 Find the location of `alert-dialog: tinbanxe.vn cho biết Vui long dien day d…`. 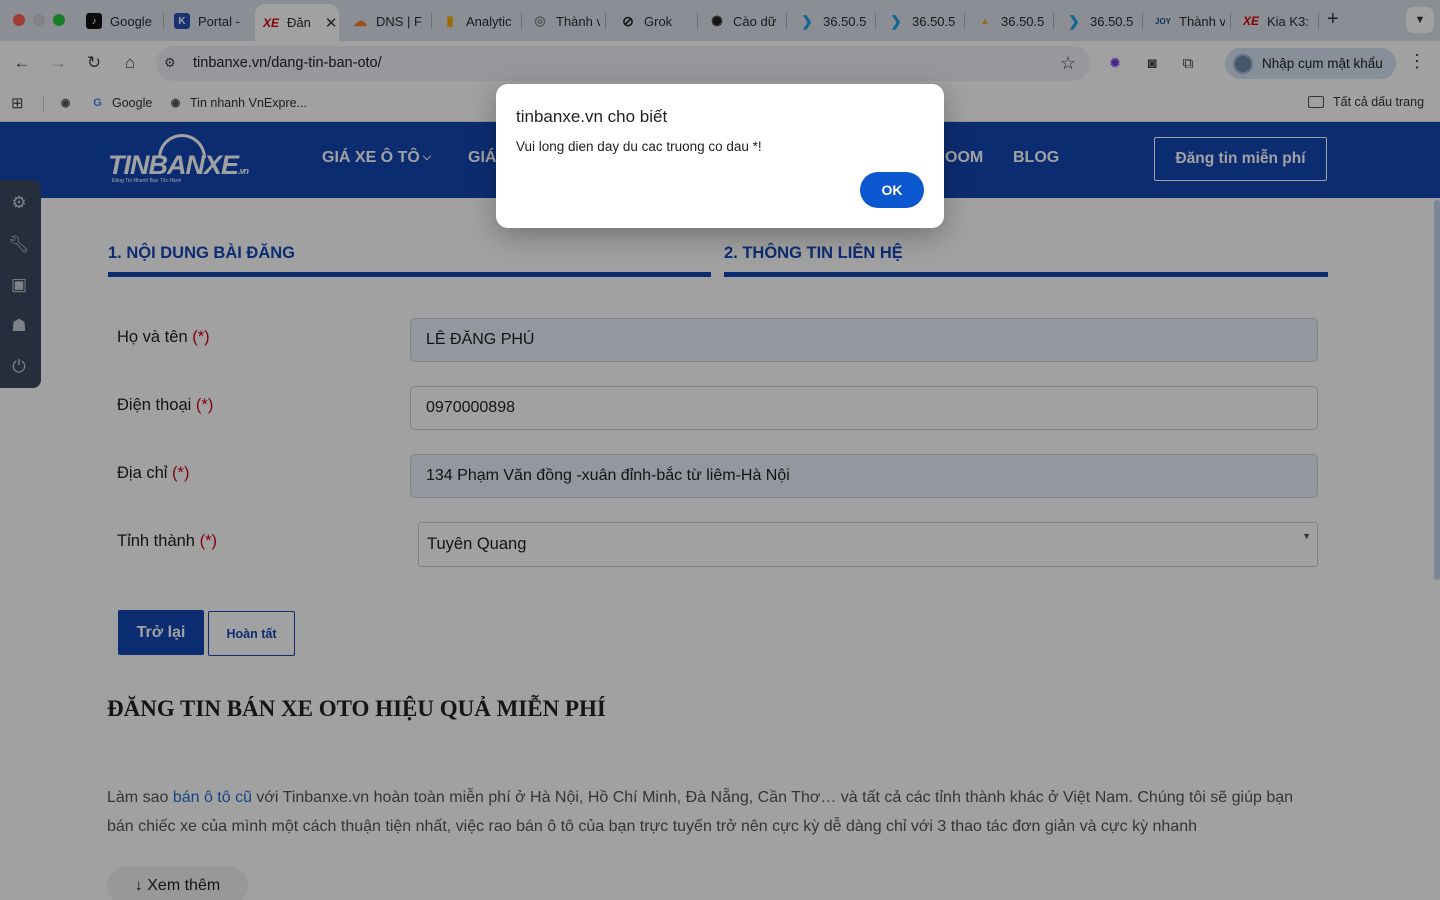

alert-dialog: tinbanxe.vn cho biết Vui long dien day d… is located at coordinates (720, 156).